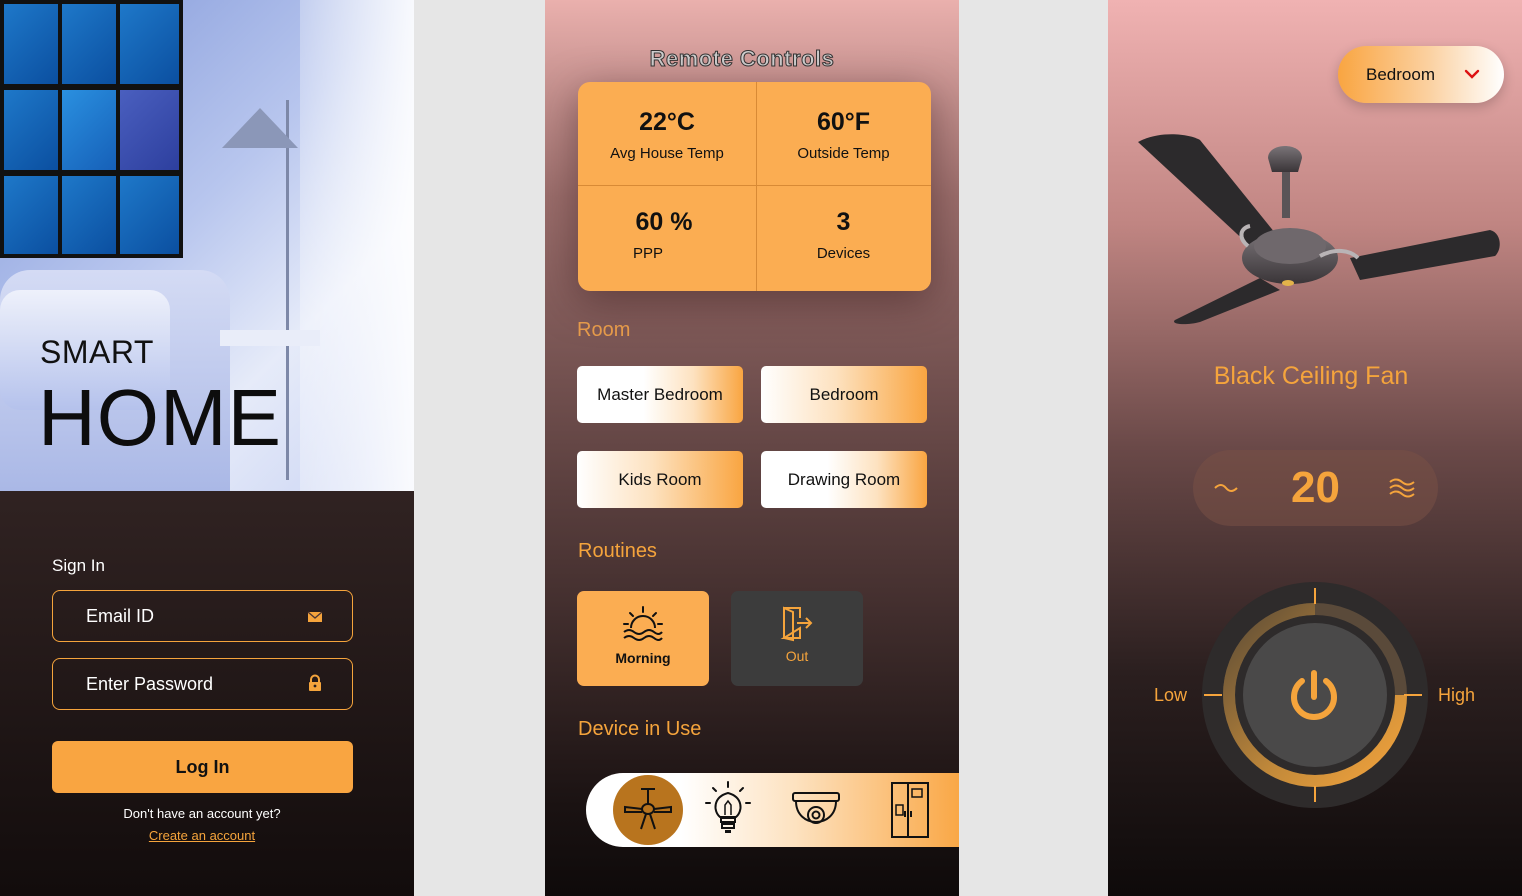  I want to click on routines-heading: Routines, so click(617, 551).